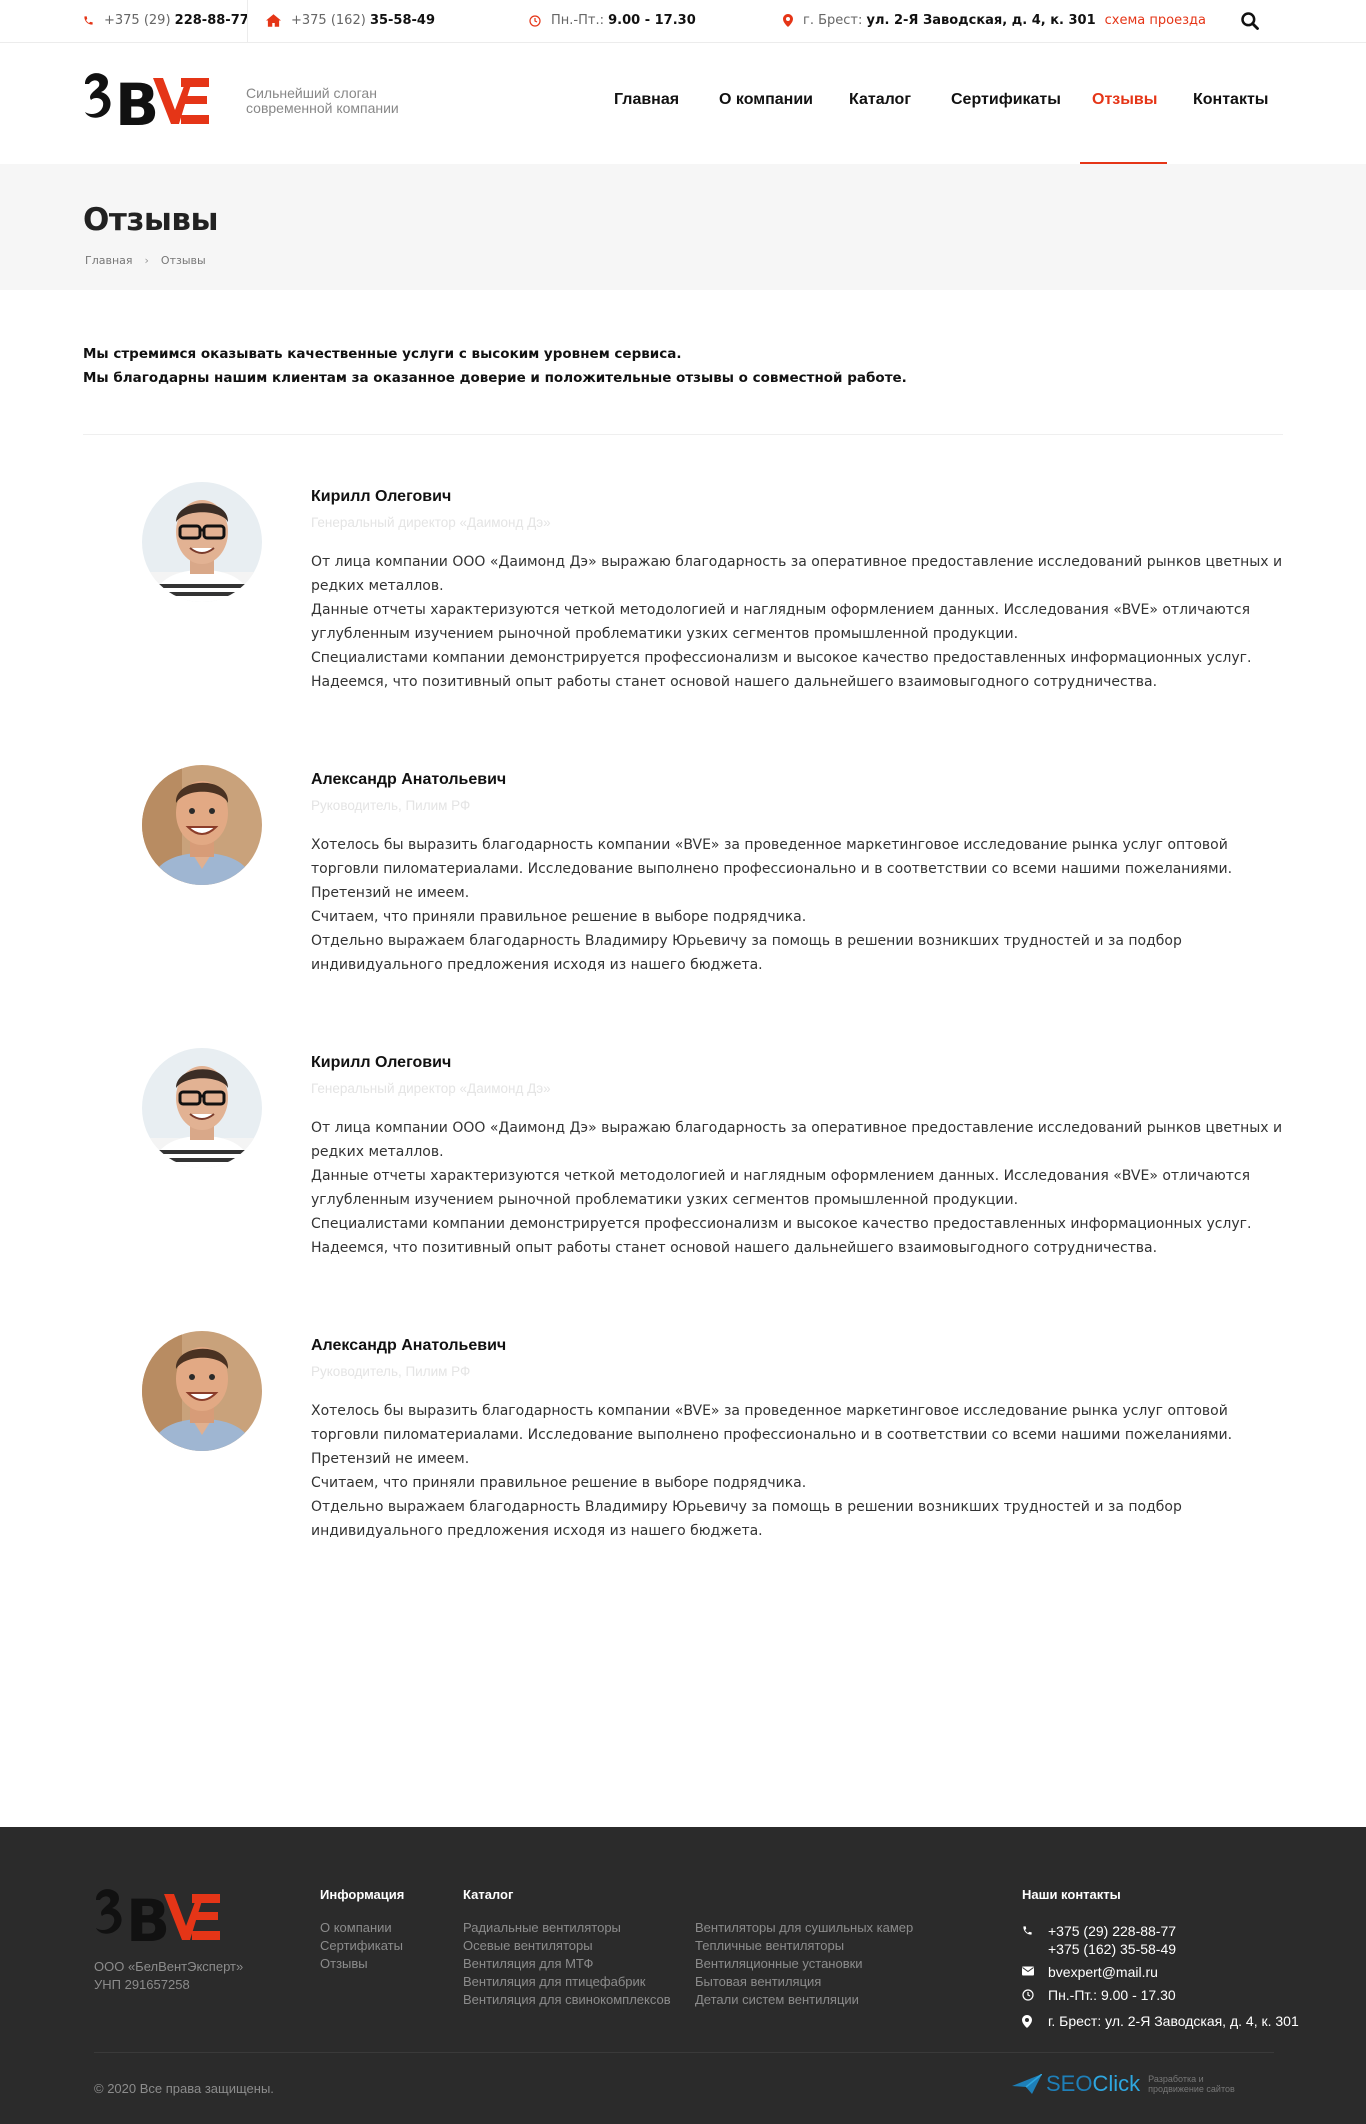 The height and width of the screenshot is (2124, 1366). Describe the element at coordinates (137, 20) in the screenshot. I see `phone-1-code: +375 (29)` at that location.